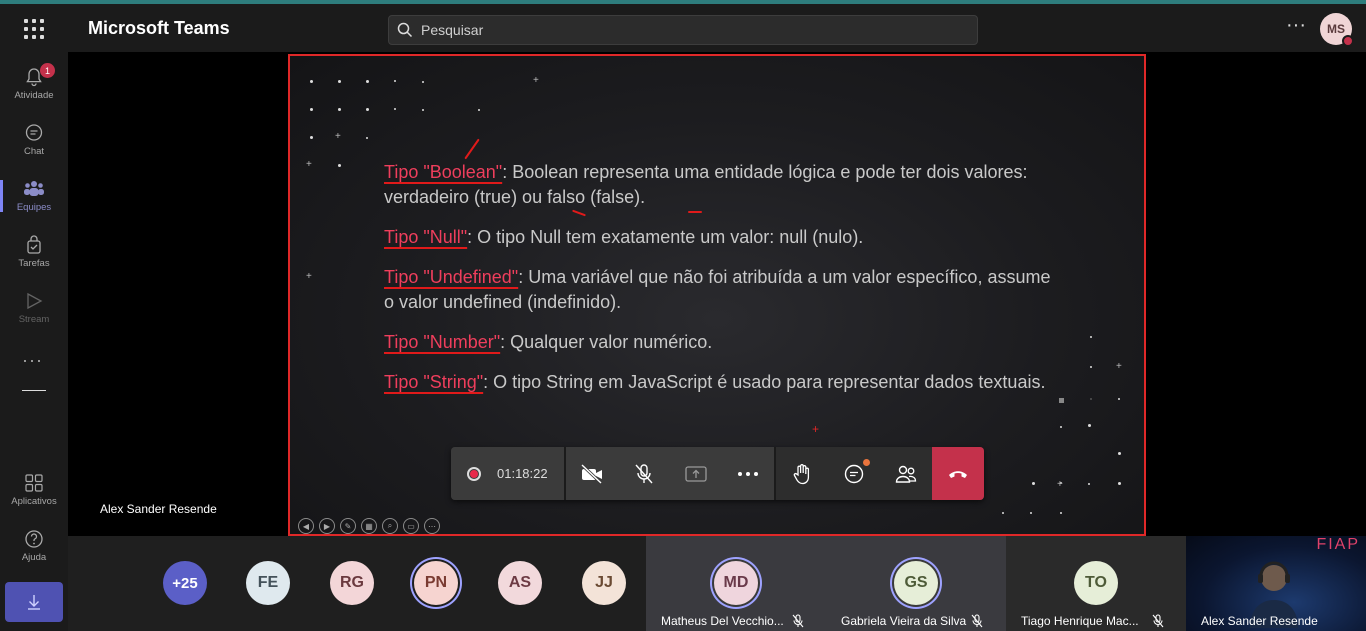 The image size is (1366, 631). What do you see at coordinates (369, 526) in the screenshot?
I see `slides-icon: ▦` at bounding box center [369, 526].